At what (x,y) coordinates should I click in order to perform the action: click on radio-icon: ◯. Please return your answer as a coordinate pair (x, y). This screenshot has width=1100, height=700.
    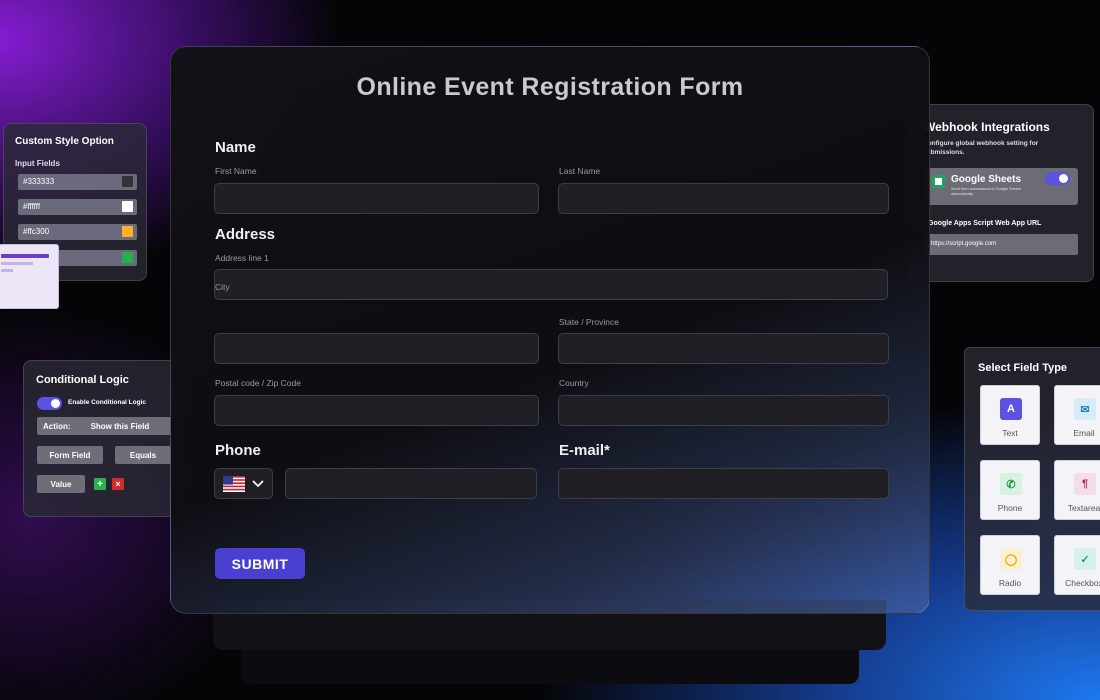
    Looking at the image, I should click on (1011, 559).